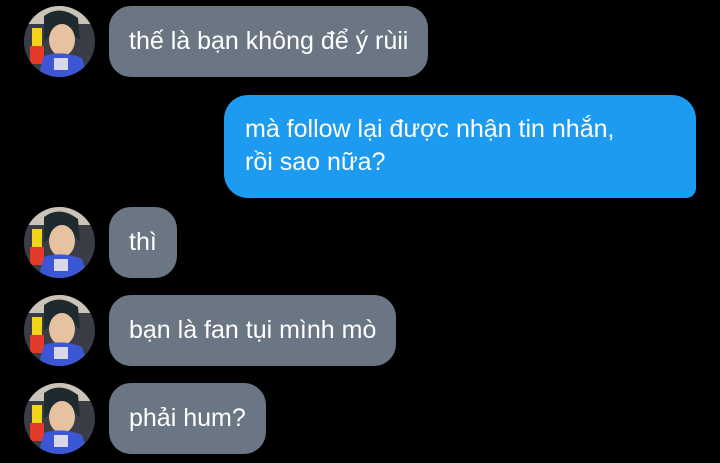 The width and height of the screenshot is (720, 463). I want to click on message-text: thế là bạn không để ý rùii, so click(269, 41).